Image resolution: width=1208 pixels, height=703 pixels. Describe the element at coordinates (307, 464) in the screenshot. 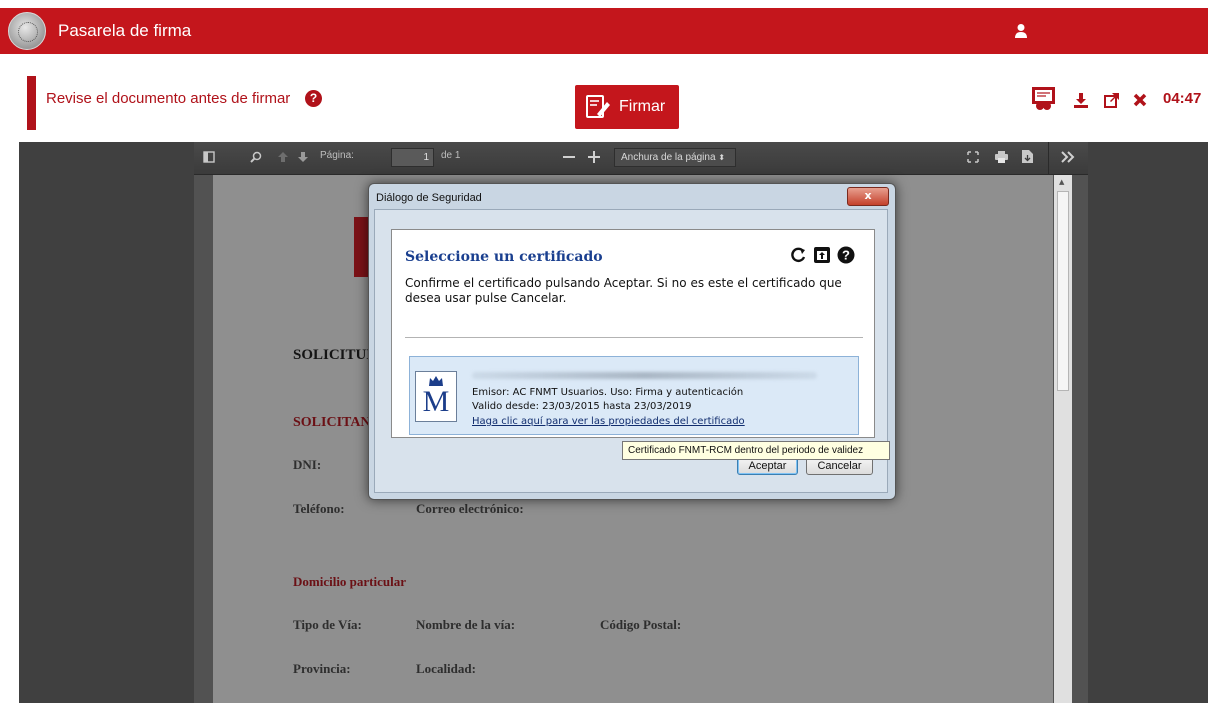

I see `dni-label: DNI:` at that location.